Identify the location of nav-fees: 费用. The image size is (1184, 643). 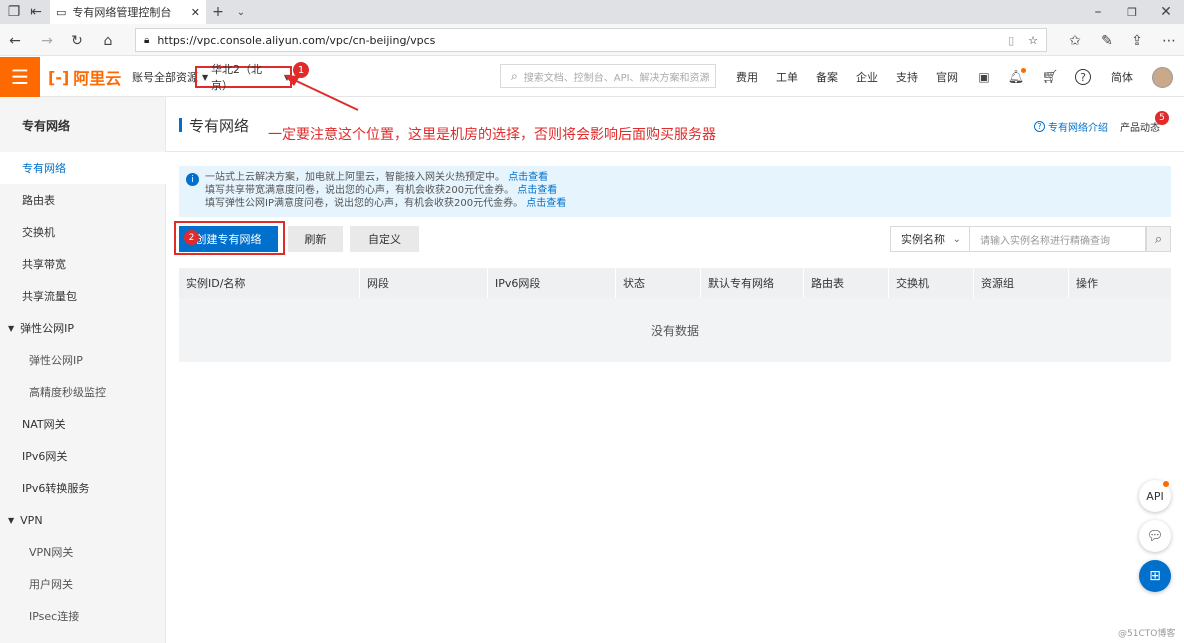
(747, 77).